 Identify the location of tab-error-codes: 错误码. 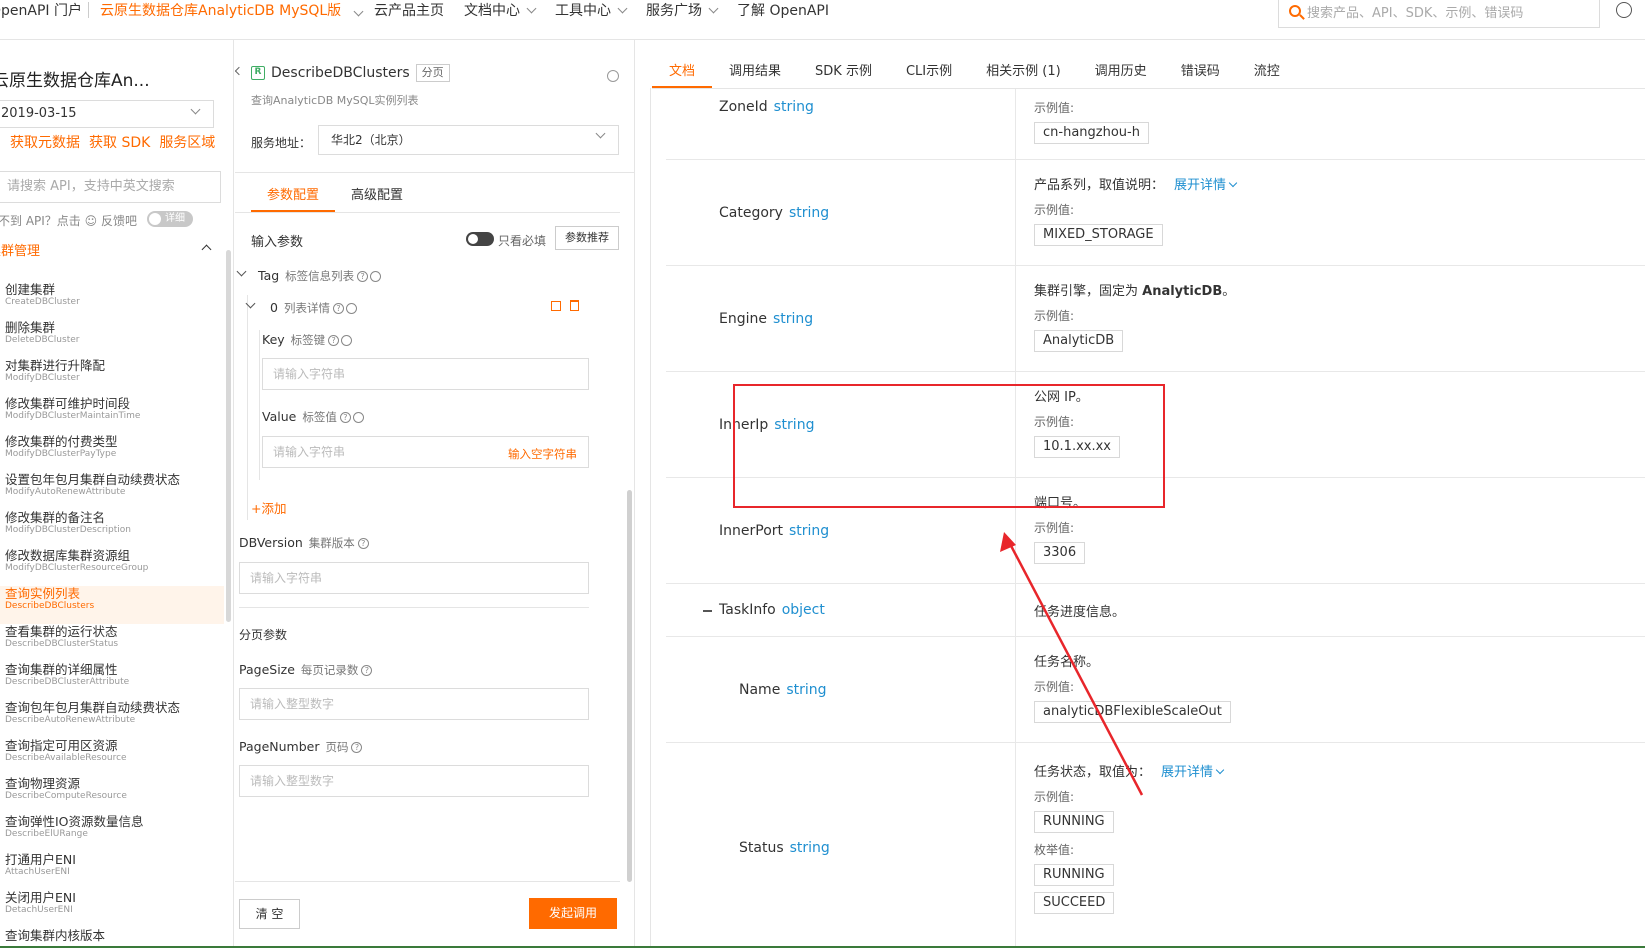
(1200, 72).